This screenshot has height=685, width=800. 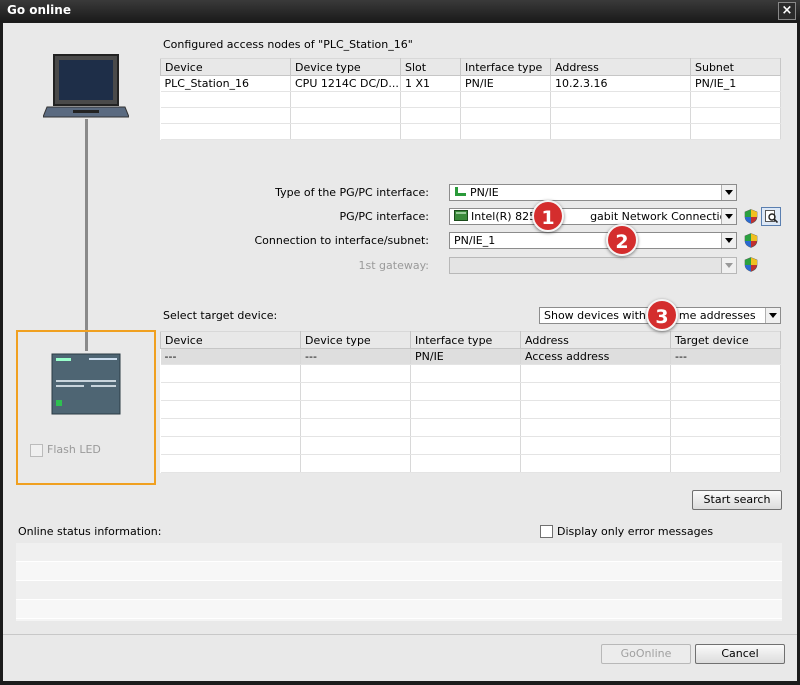 What do you see at coordinates (662, 315) in the screenshot?
I see `callout-badge-3: 3` at bounding box center [662, 315].